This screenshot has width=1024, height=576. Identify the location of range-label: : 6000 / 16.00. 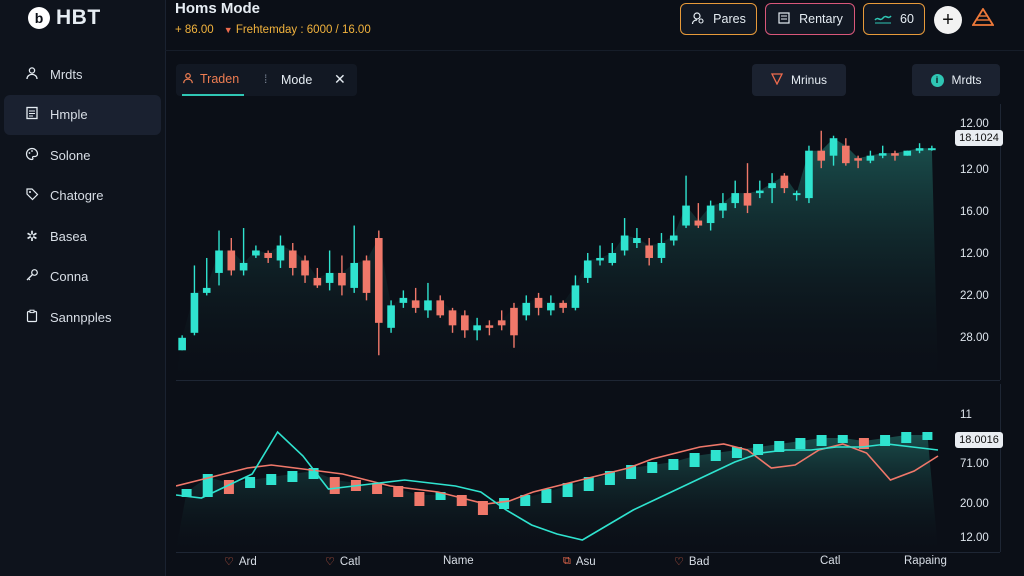
(335, 30).